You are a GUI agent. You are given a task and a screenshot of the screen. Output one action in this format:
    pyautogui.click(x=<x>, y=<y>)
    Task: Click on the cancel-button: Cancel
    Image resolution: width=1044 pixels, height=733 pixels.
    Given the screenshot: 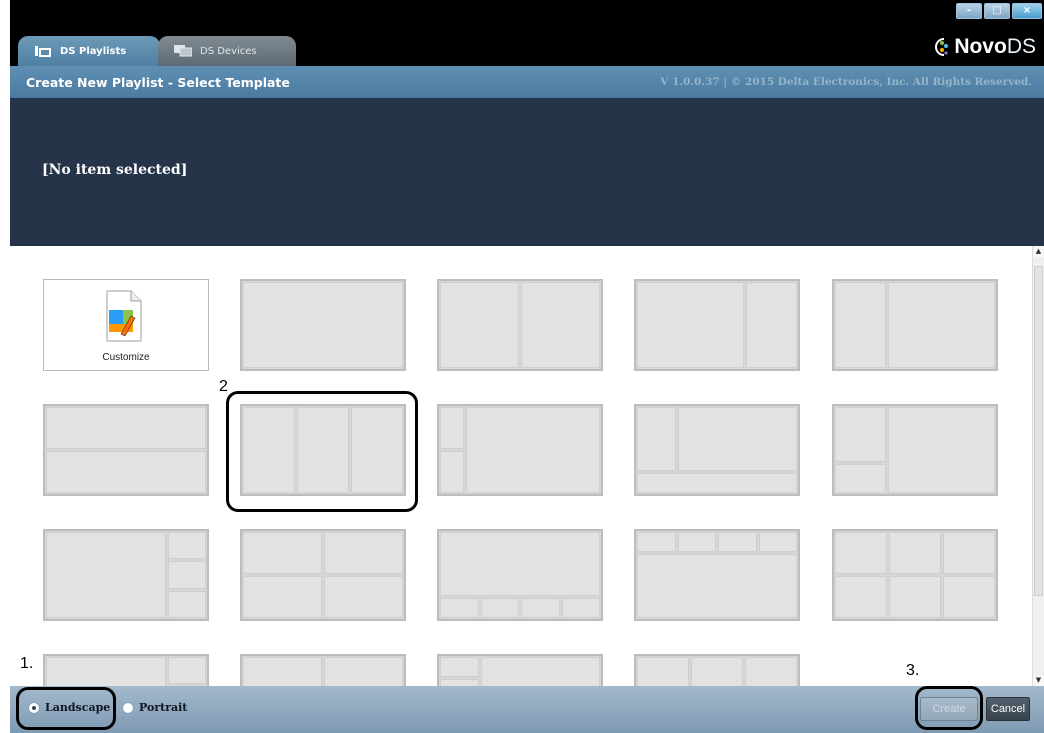 What is the action you would take?
    pyautogui.click(x=1008, y=709)
    